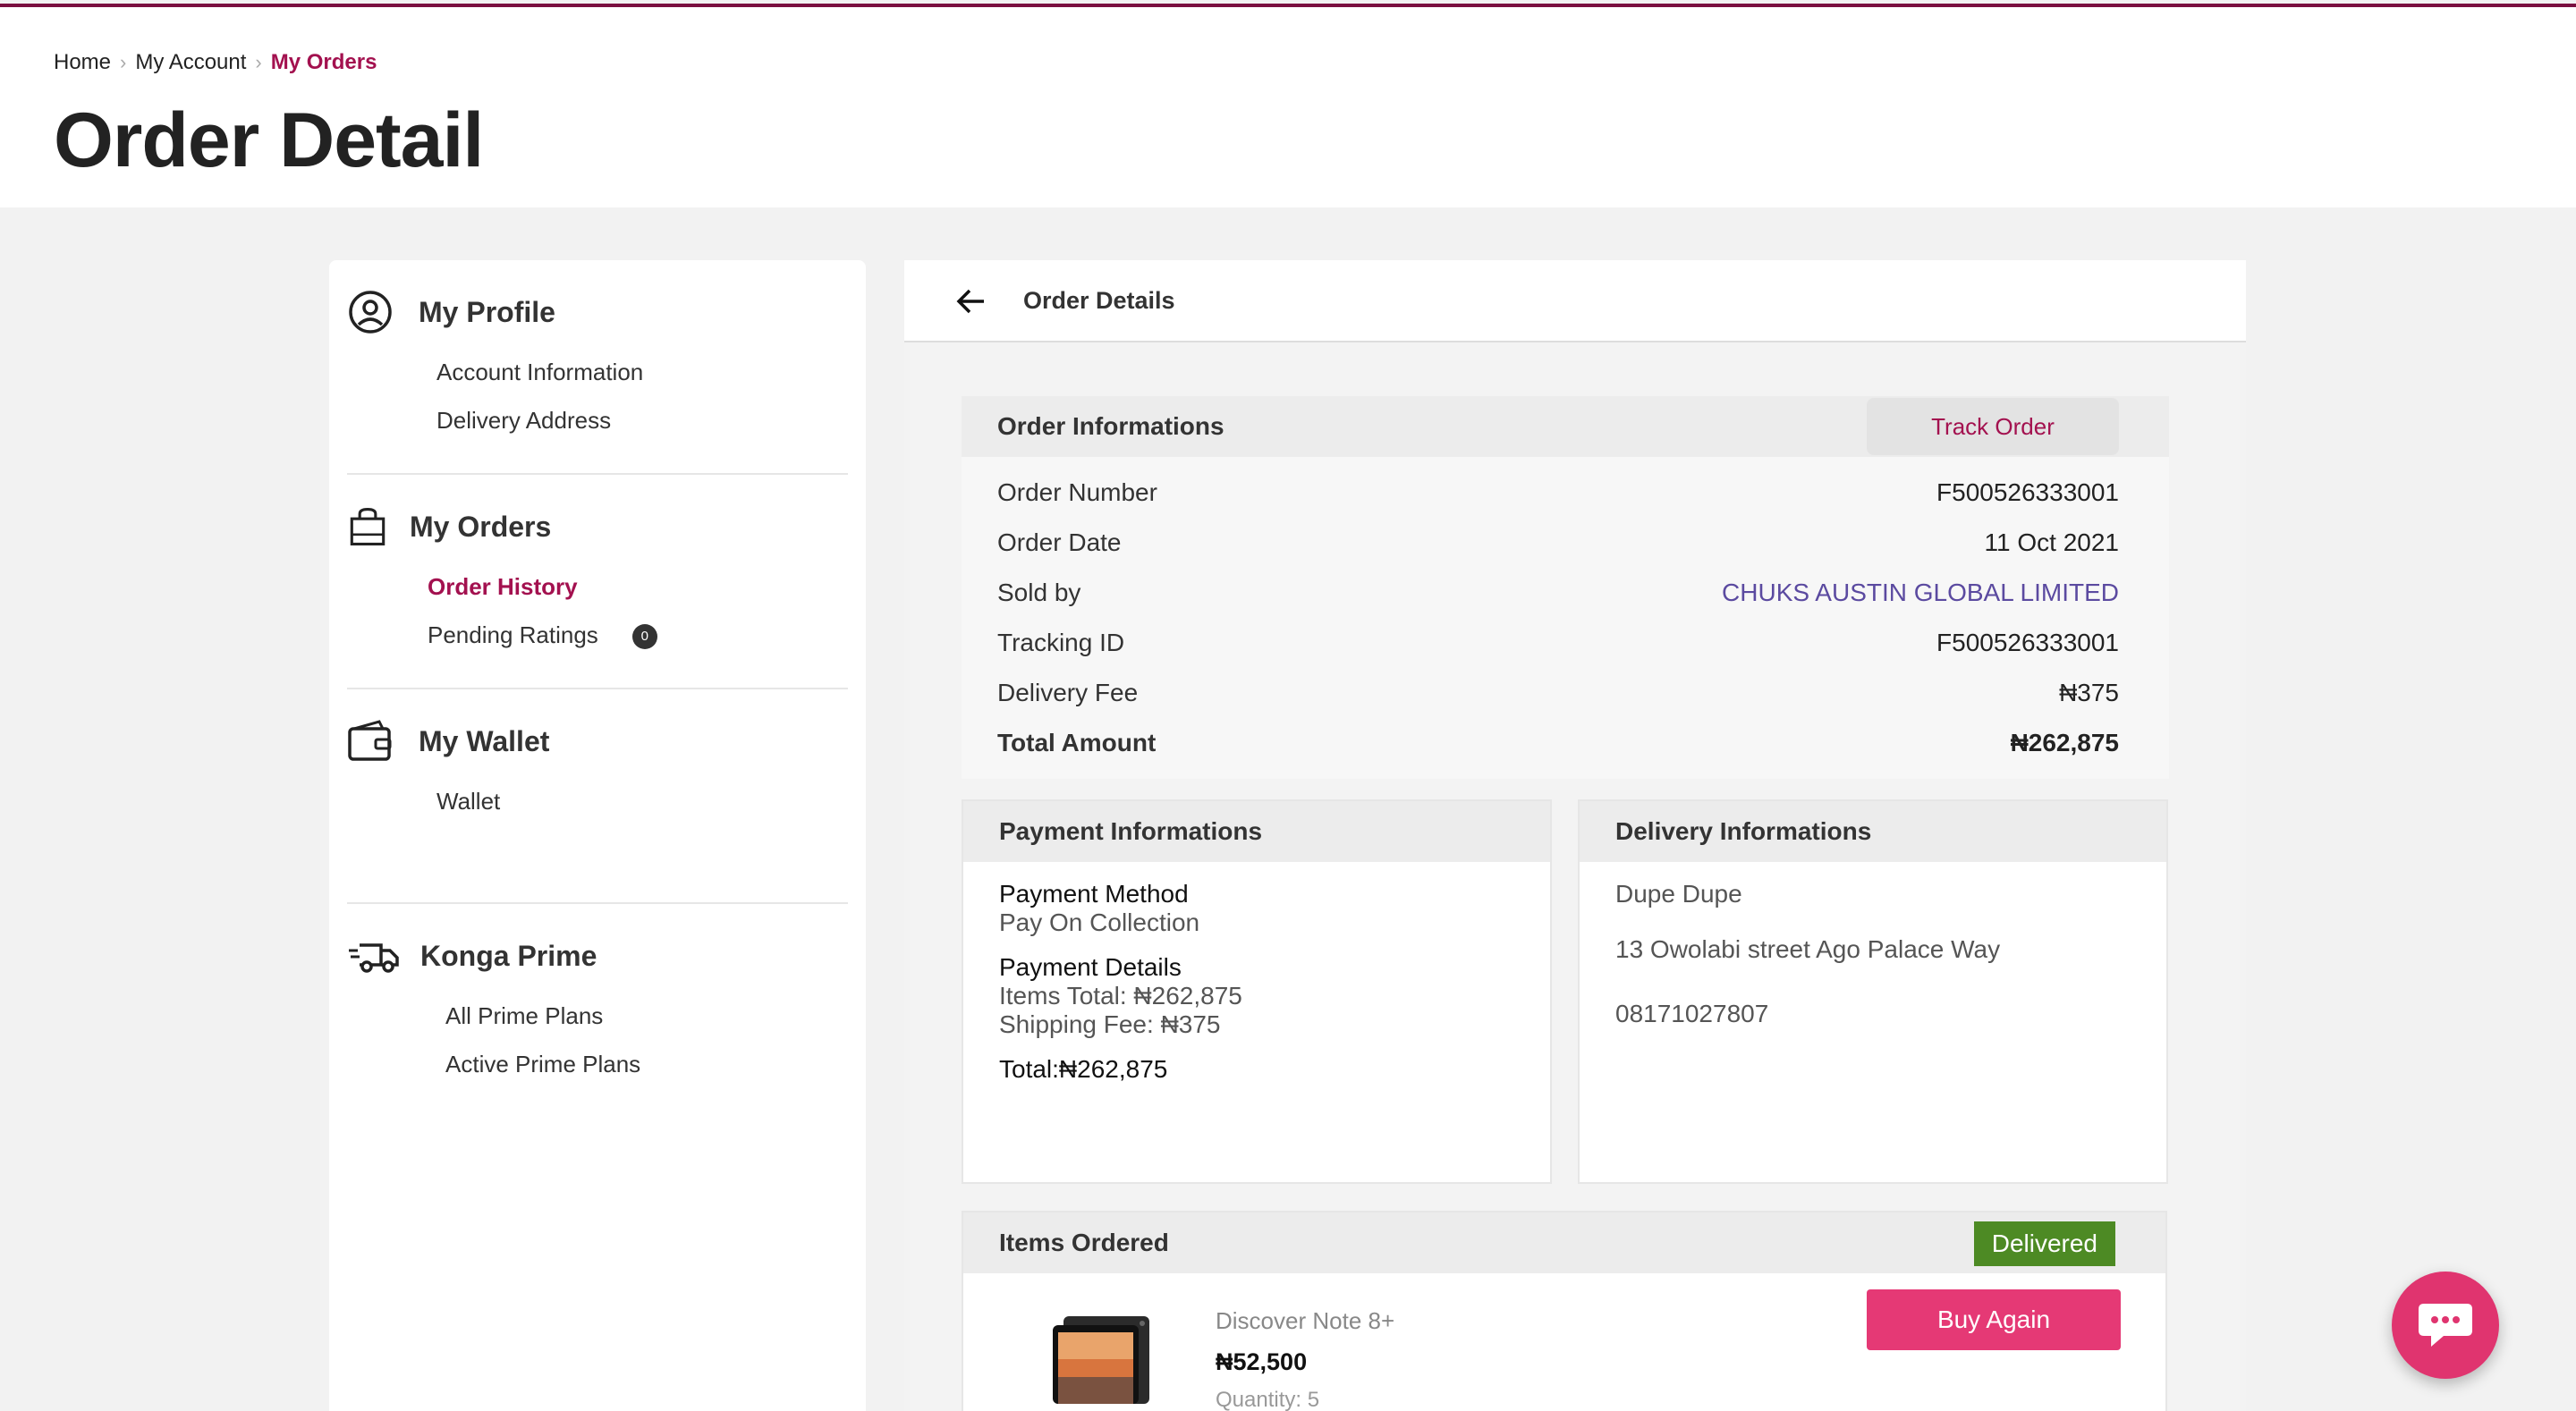 Image resolution: width=2576 pixels, height=1411 pixels. I want to click on buy-again-button: Buy Again, so click(1994, 1319).